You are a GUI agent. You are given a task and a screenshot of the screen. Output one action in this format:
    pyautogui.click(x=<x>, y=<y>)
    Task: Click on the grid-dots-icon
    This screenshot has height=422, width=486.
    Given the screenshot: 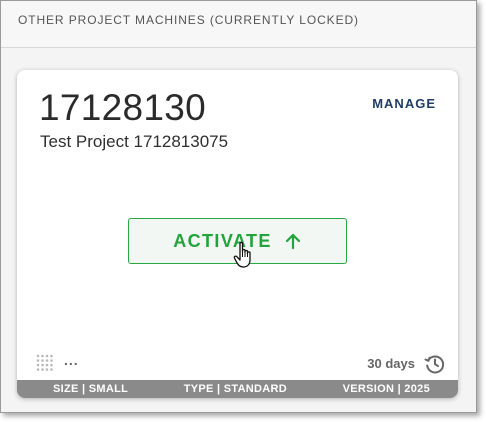 What is the action you would take?
    pyautogui.click(x=44, y=362)
    